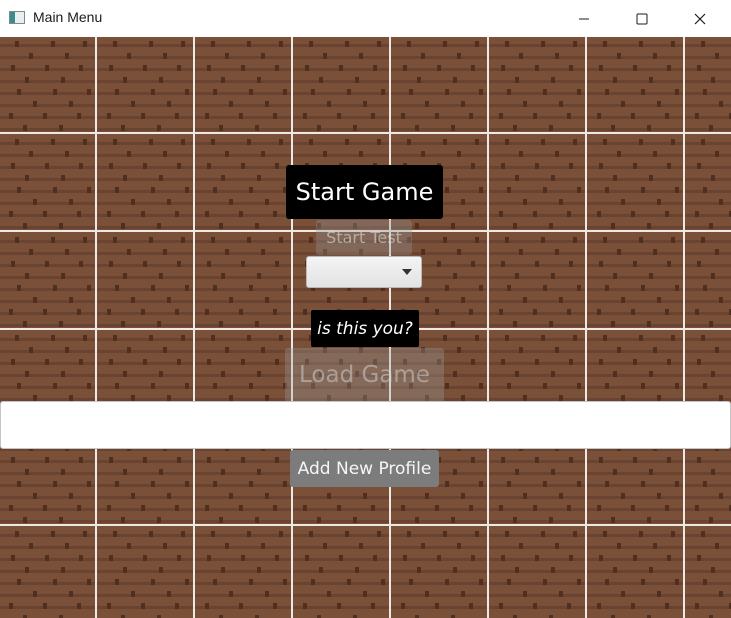 This screenshot has width=731, height=618. What do you see at coordinates (68, 17) in the screenshot?
I see `window-title: Main Menu` at bounding box center [68, 17].